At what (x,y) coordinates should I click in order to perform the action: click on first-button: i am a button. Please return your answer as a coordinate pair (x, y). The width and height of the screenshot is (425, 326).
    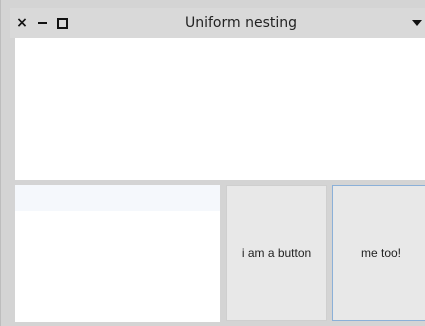
    Looking at the image, I should click on (276, 253).